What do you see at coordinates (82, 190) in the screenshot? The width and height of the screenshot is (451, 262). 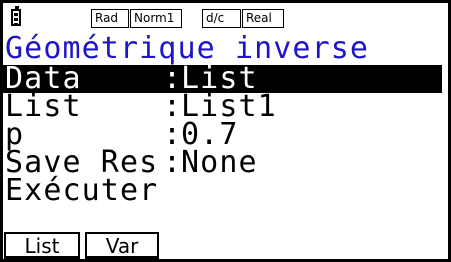 I see `execute-label: Exécuter` at bounding box center [82, 190].